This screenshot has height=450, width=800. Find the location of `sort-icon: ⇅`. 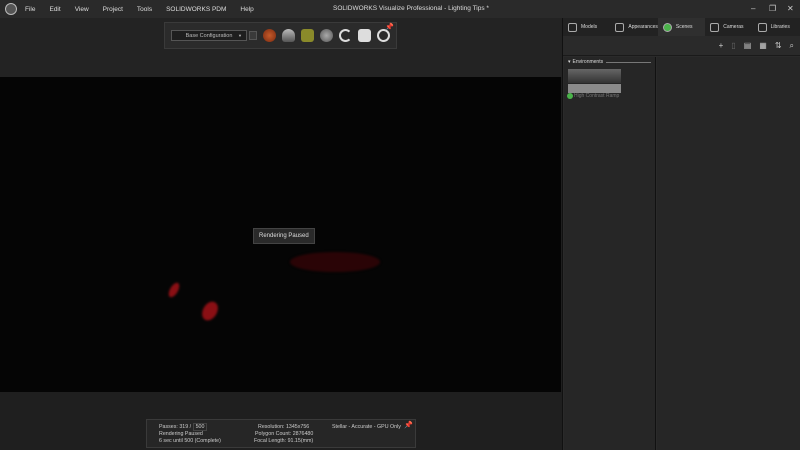

sort-icon: ⇅ is located at coordinates (778, 45).